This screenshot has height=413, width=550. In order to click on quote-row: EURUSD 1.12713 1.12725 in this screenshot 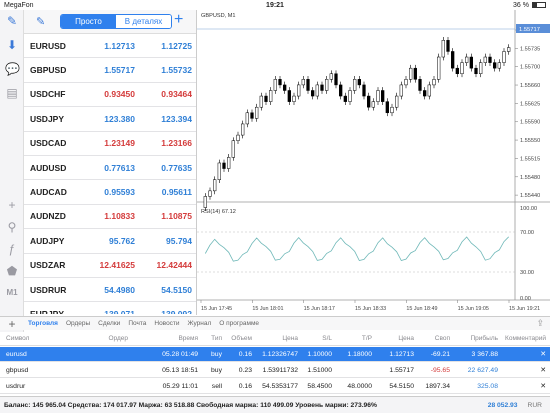, I will do `click(110, 46)`.